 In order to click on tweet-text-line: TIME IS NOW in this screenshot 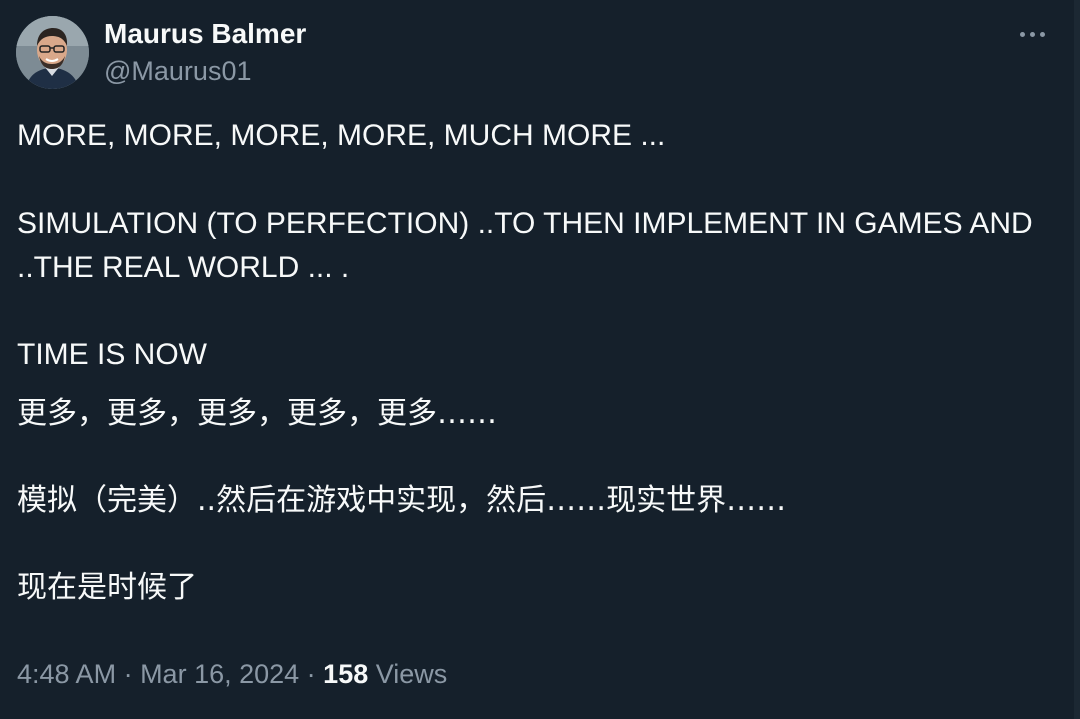, I will do `click(112, 354)`.